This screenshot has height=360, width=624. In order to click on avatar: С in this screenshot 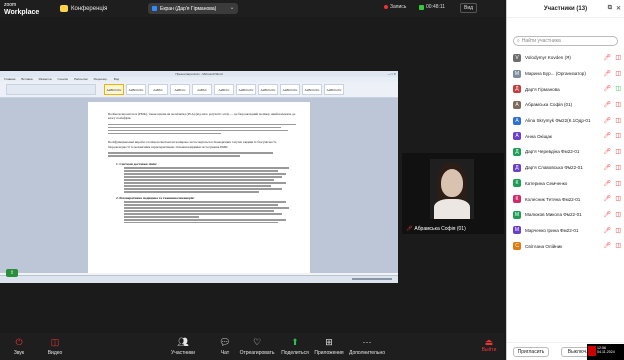, I will do `click(517, 246)`.